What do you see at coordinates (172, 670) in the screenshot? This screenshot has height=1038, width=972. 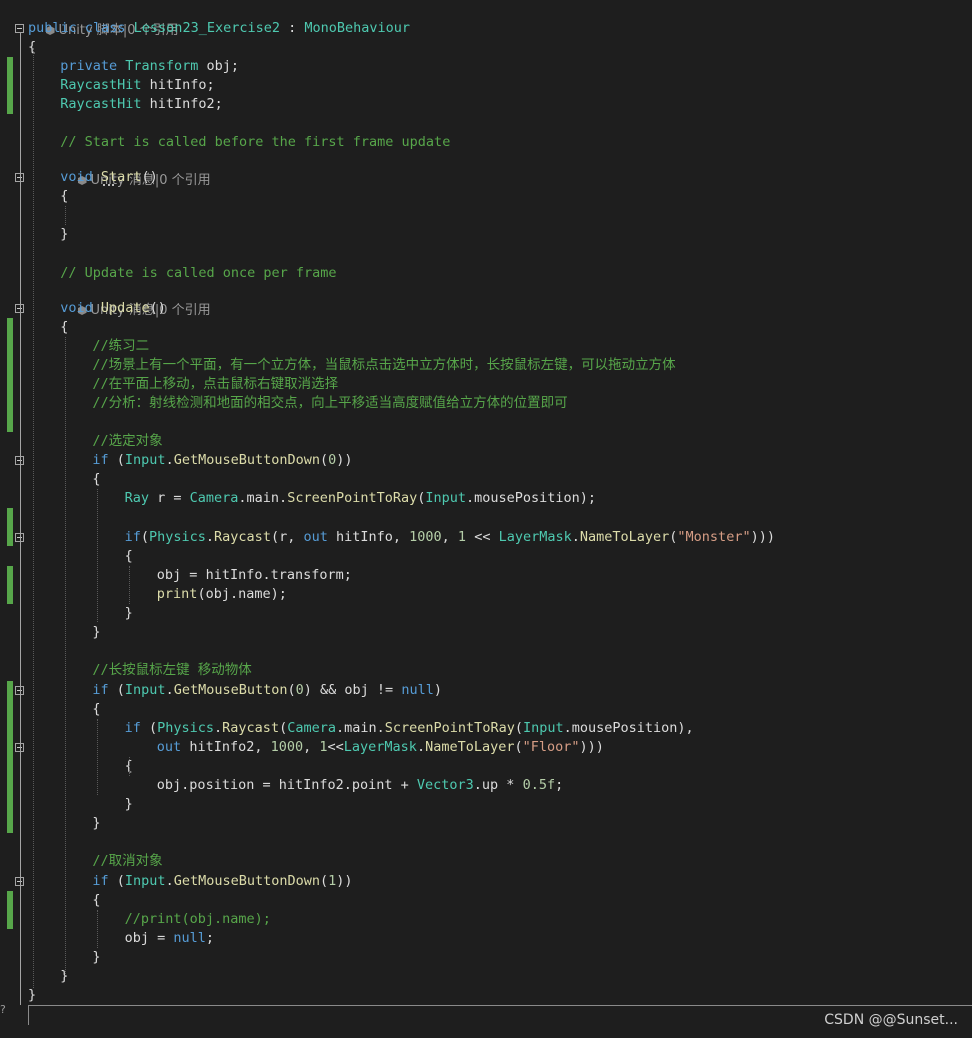 I see `code-token: //长按鼠标左键 移动物体` at bounding box center [172, 670].